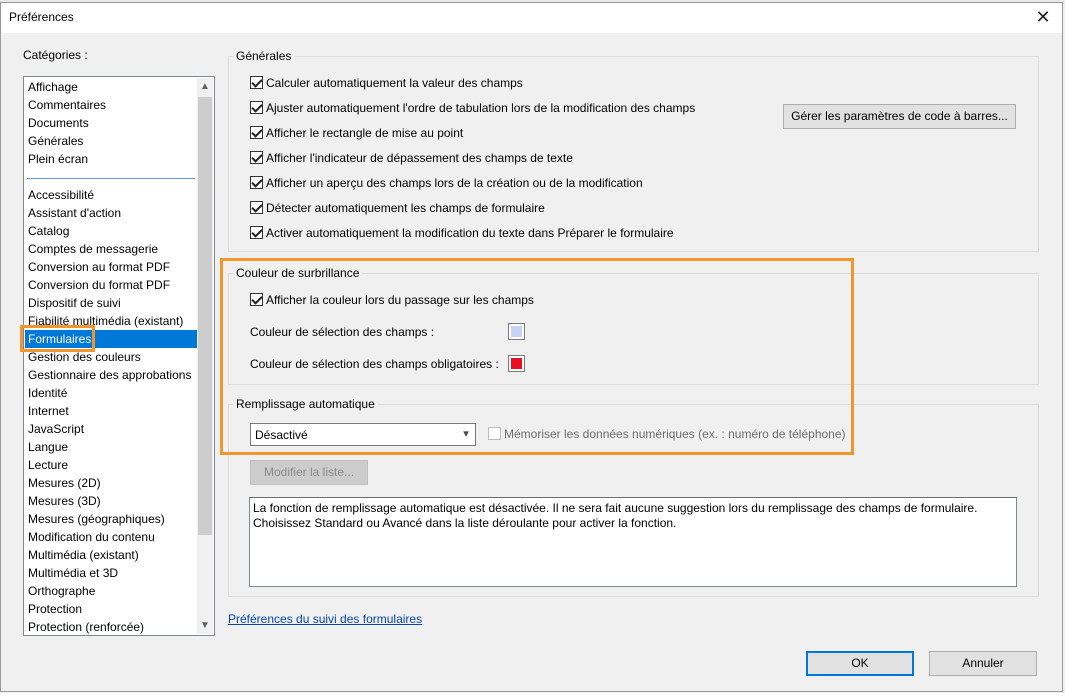 This screenshot has height=697, width=1065. Describe the element at coordinates (41, 17) in the screenshot. I see `window-title: Préférences` at that location.